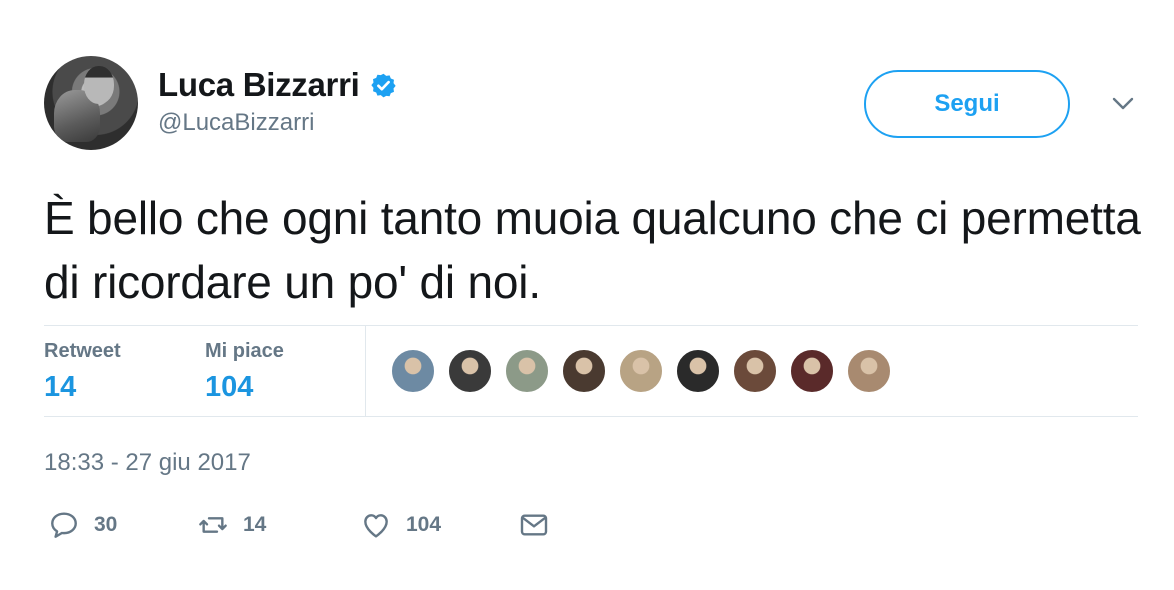  What do you see at coordinates (106, 524) in the screenshot?
I see `reply-count: 30` at bounding box center [106, 524].